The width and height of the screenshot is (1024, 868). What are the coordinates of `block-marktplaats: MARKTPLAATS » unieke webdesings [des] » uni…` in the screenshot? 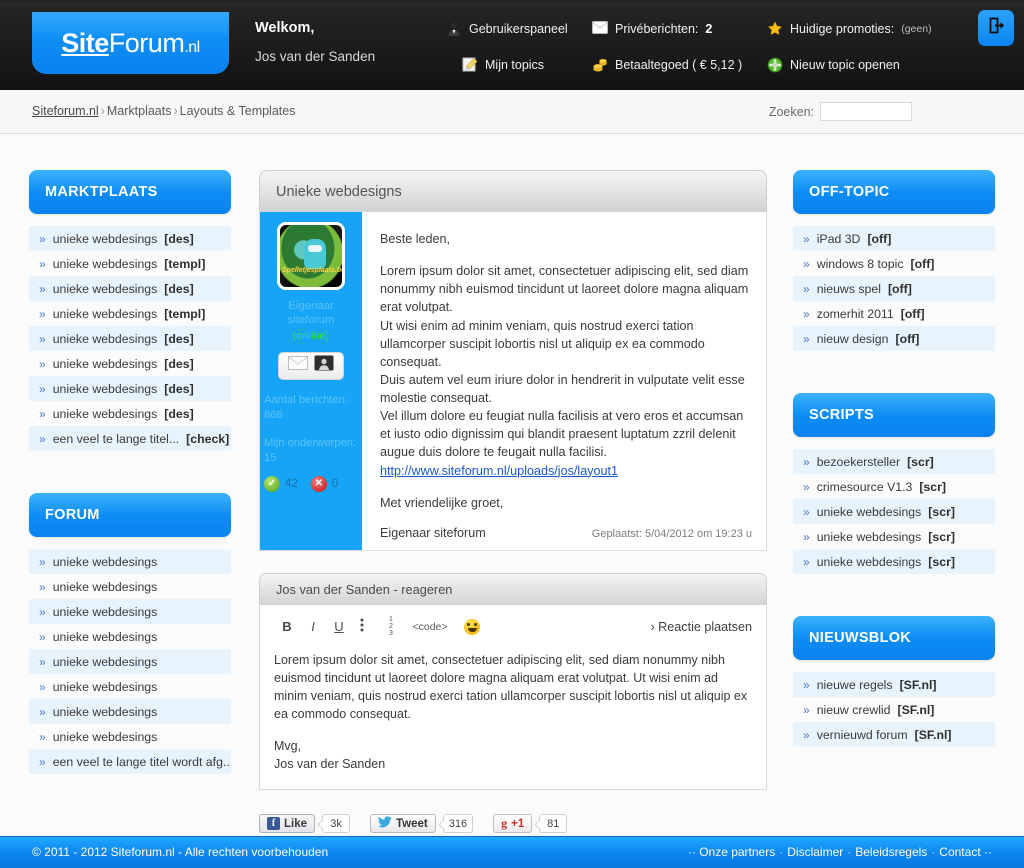 It's located at (130, 310).